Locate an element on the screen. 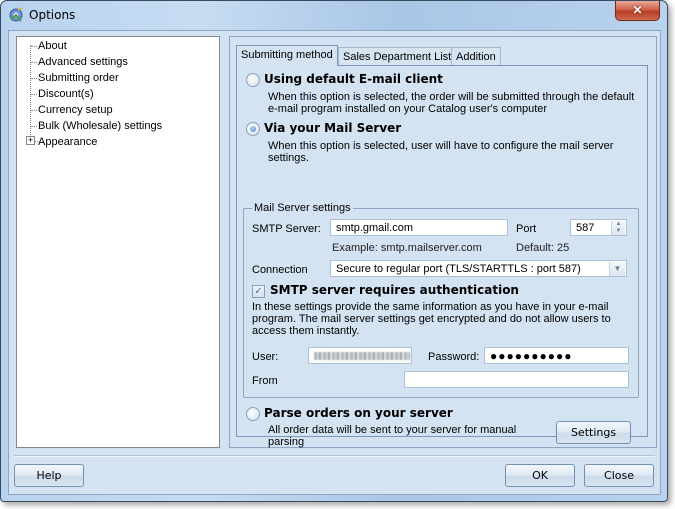  tree-item-submitting-order: Submitting order is located at coordinates (78, 78).